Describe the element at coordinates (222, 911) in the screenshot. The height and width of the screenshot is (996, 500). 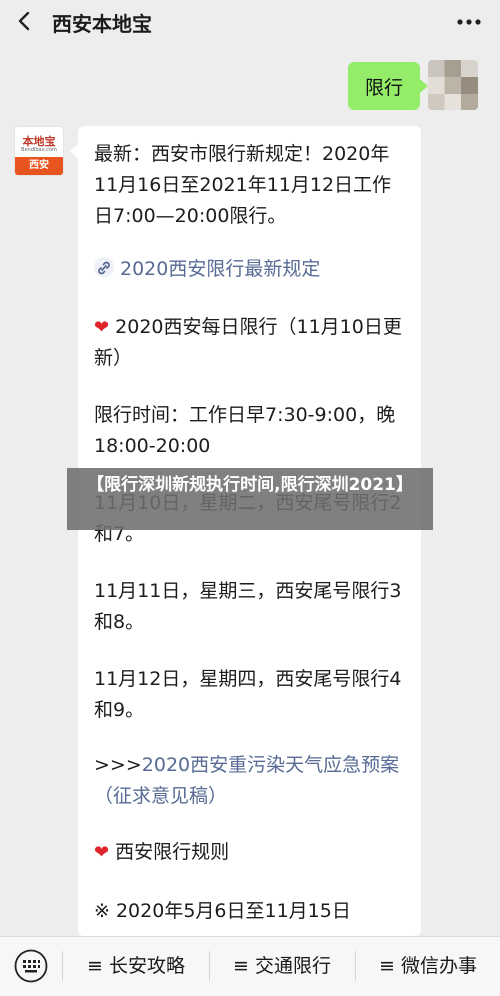
I see `rules-note: ※ 2020年5月6日至11月15日` at that location.